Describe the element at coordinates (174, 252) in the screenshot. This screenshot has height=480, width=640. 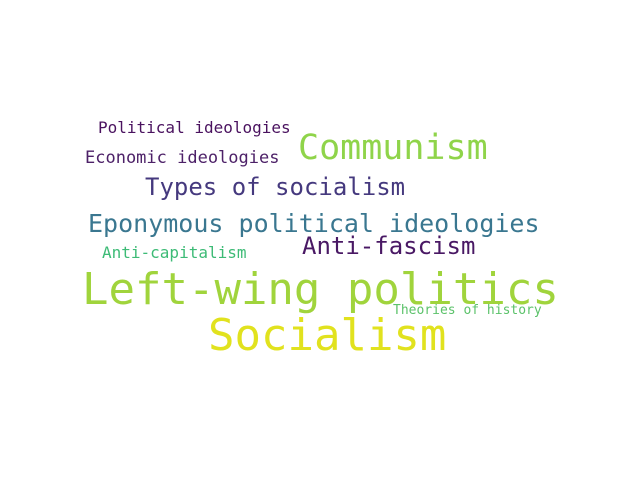
I see `word-anti-capitalism: Anti-capitalism` at that location.